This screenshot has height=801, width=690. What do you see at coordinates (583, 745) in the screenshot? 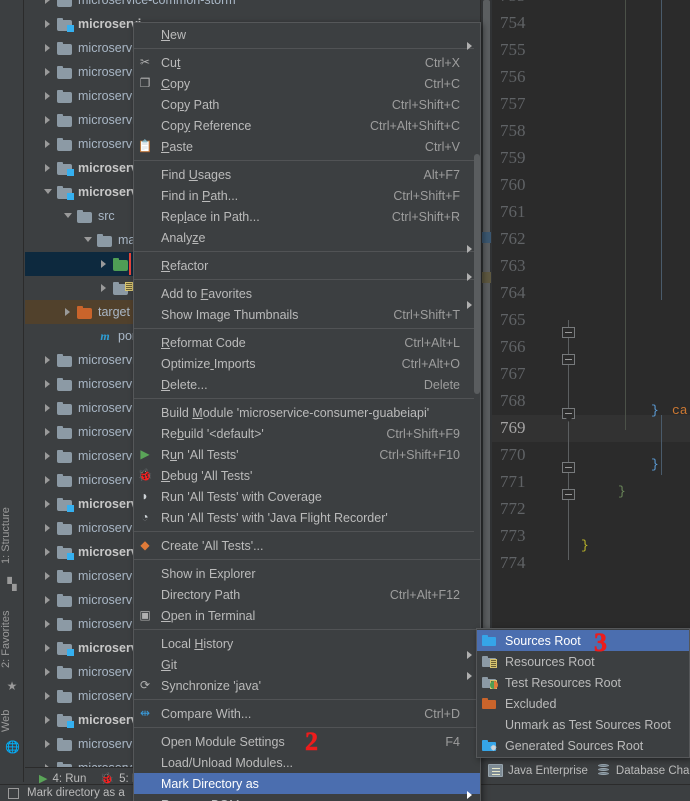
I see `submenu-item-generated-sources-root: ✹ Generated Sources Root` at bounding box center [583, 745].